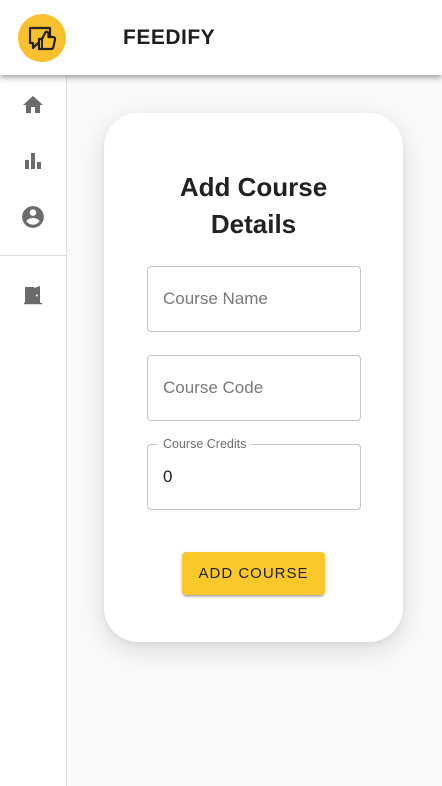 The width and height of the screenshot is (442, 786). I want to click on sidebar-item-profile, so click(33, 217).